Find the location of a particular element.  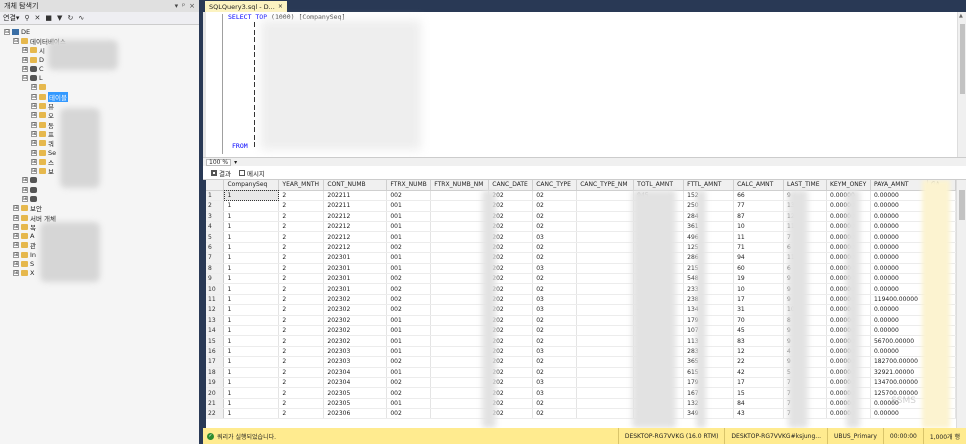

table-cell: 361 is located at coordinates (709, 227).